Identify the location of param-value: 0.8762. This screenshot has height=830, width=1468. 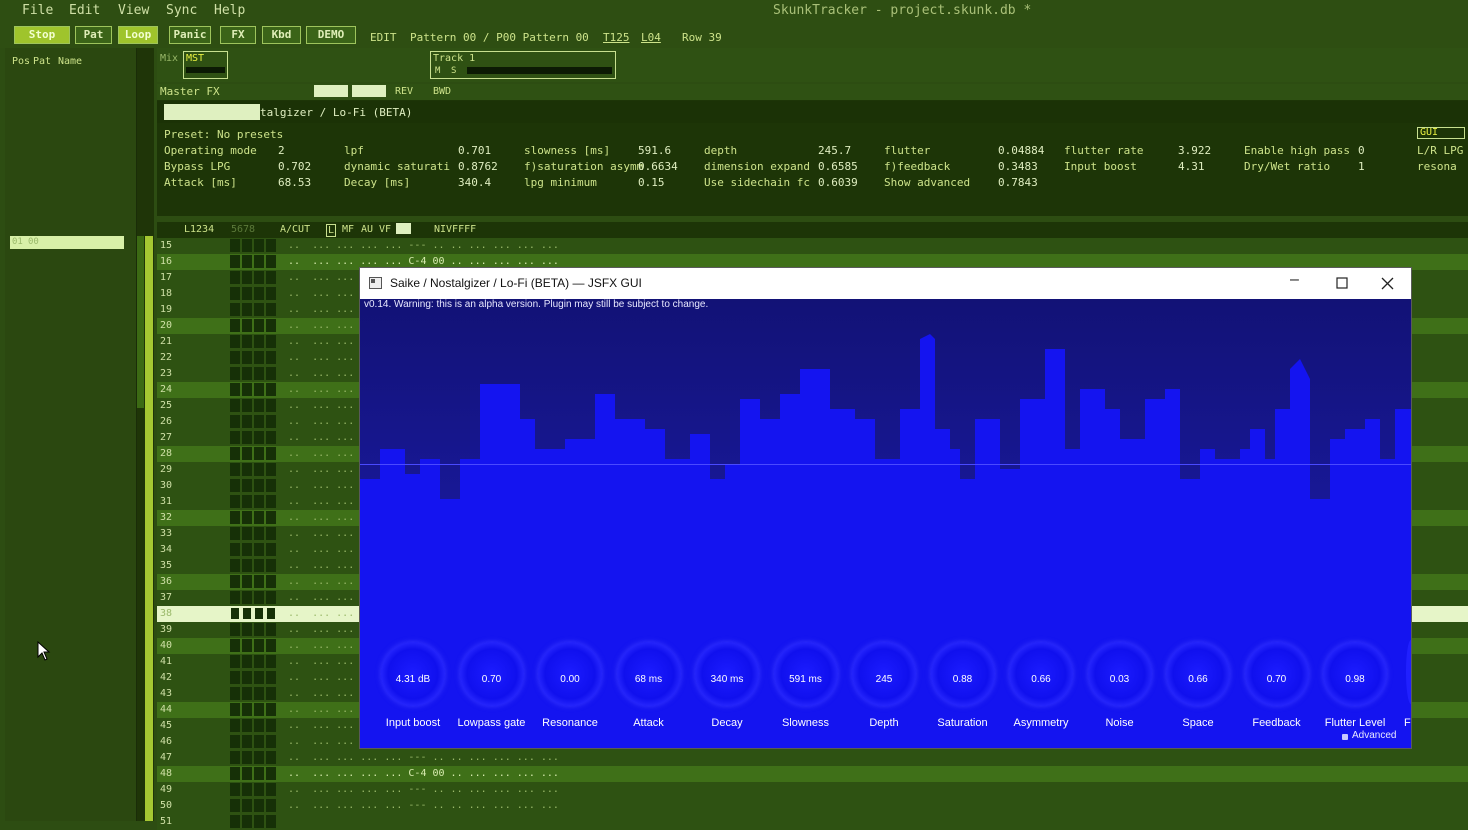
(478, 166).